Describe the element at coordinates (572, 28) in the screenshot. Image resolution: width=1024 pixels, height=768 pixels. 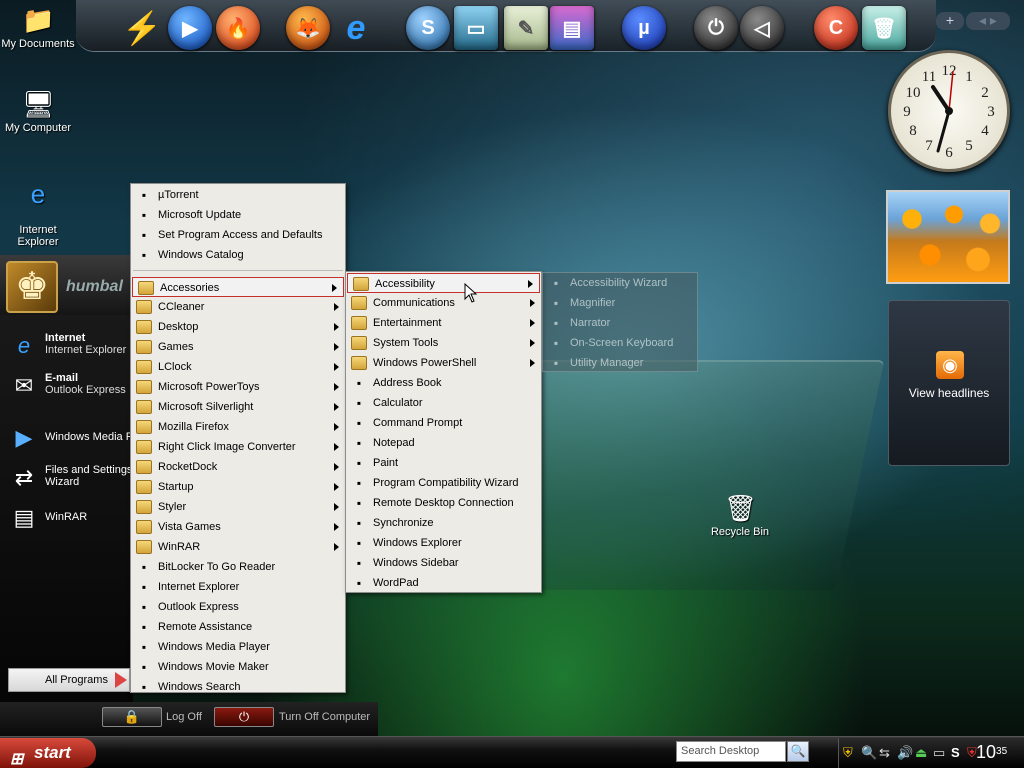
I see `winrar-icon: ▤` at that location.